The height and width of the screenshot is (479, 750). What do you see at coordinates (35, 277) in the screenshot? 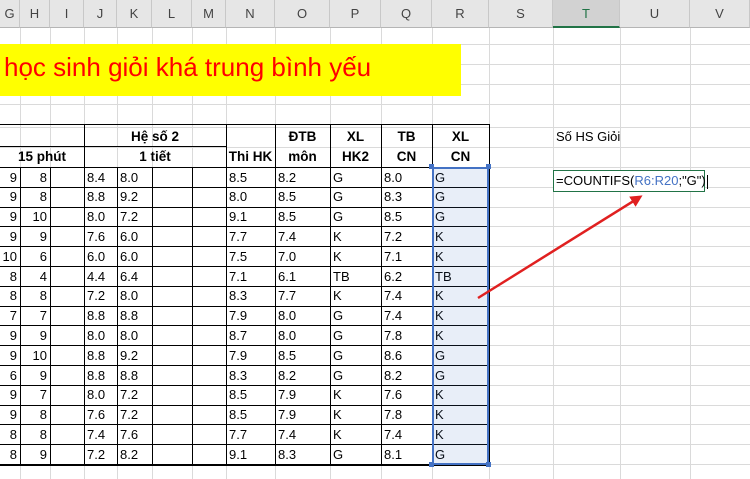
I see `cell-h-row-6: 4` at bounding box center [35, 277].